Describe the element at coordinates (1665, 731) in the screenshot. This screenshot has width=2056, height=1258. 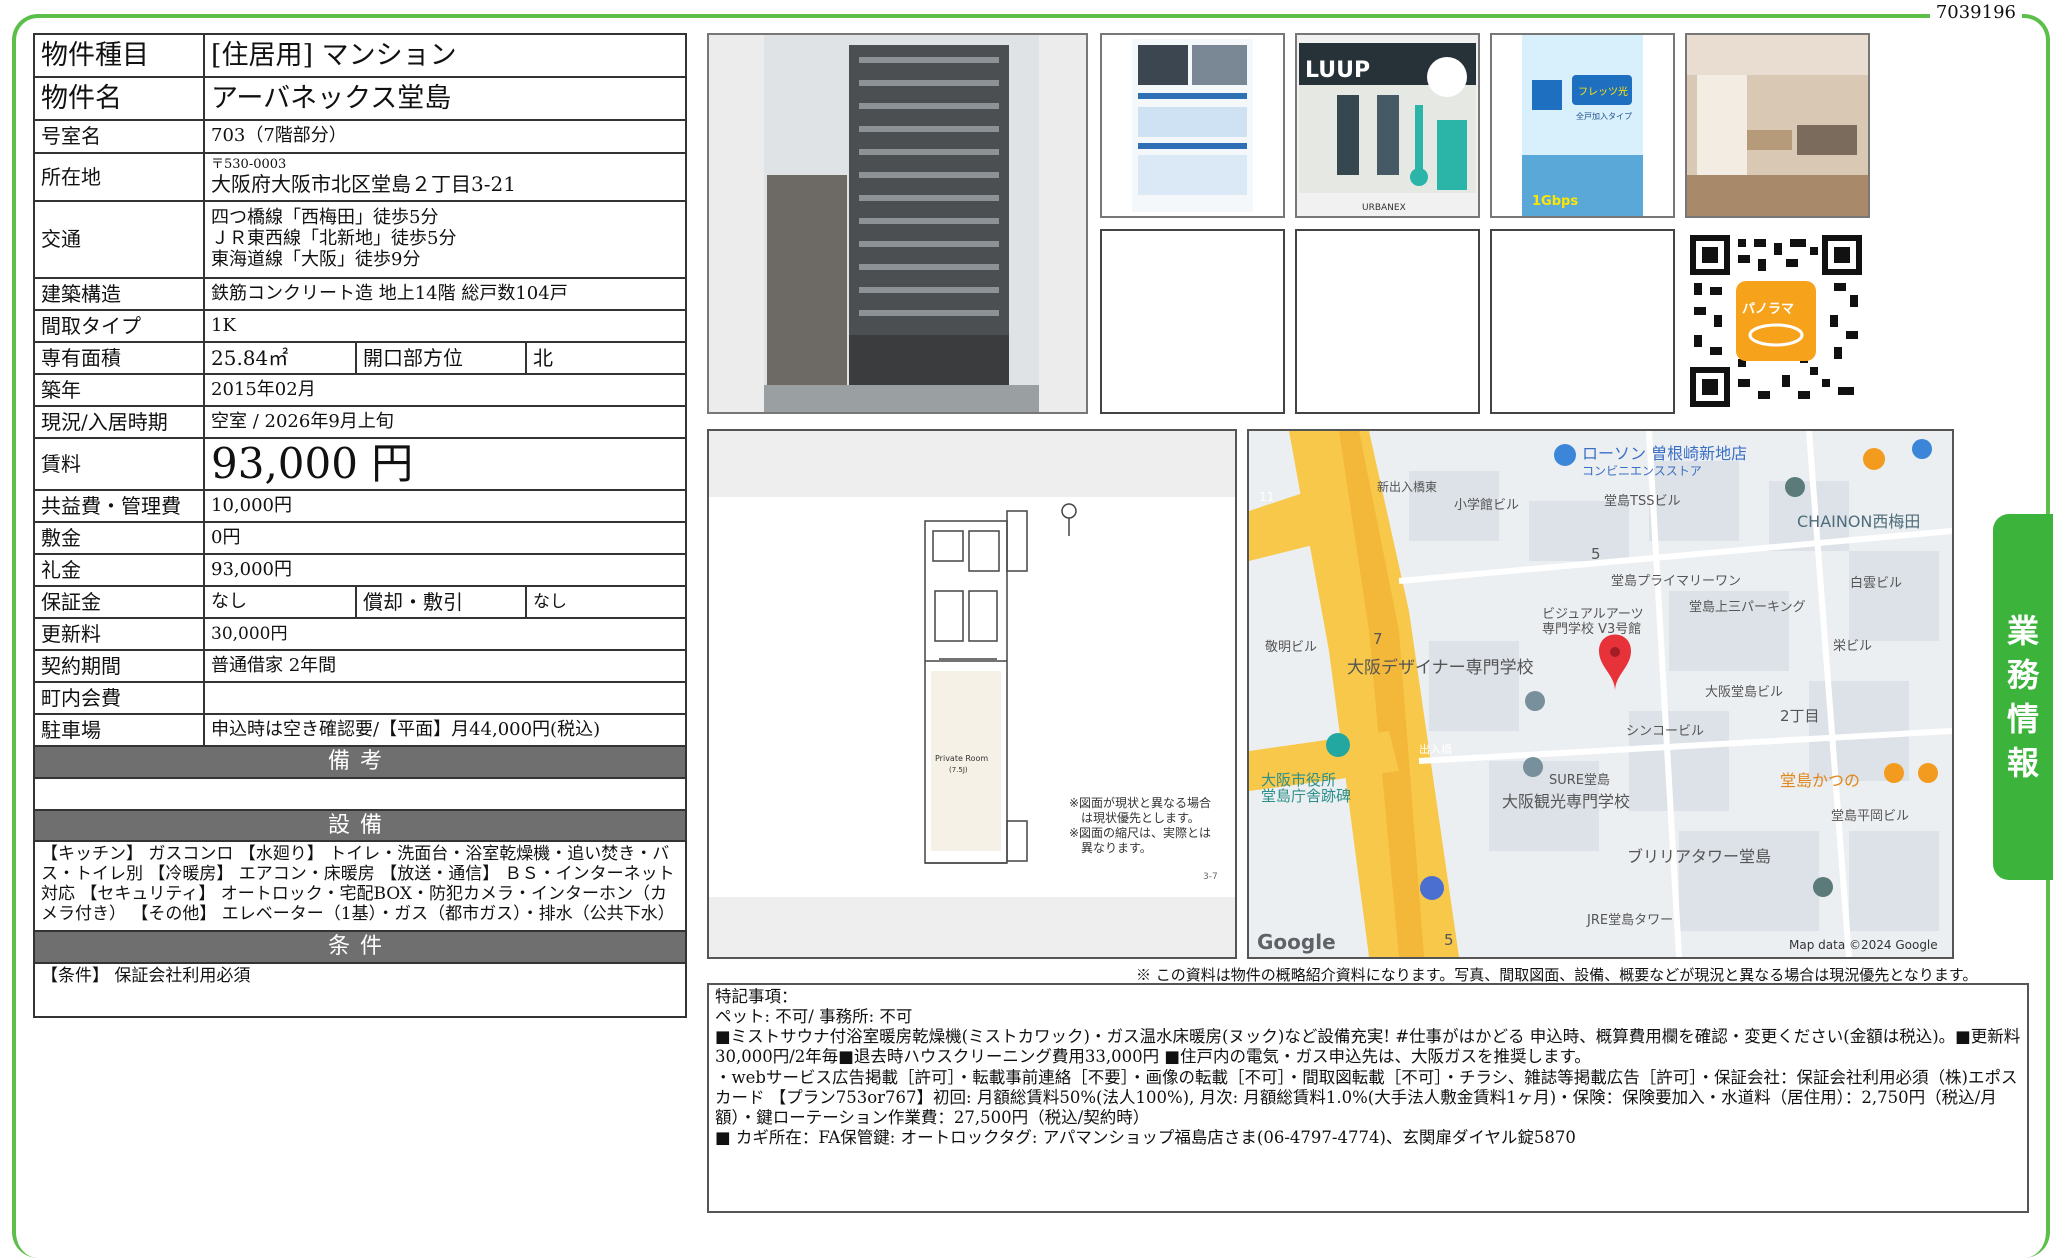
I see `map-label: シンコービル` at that location.